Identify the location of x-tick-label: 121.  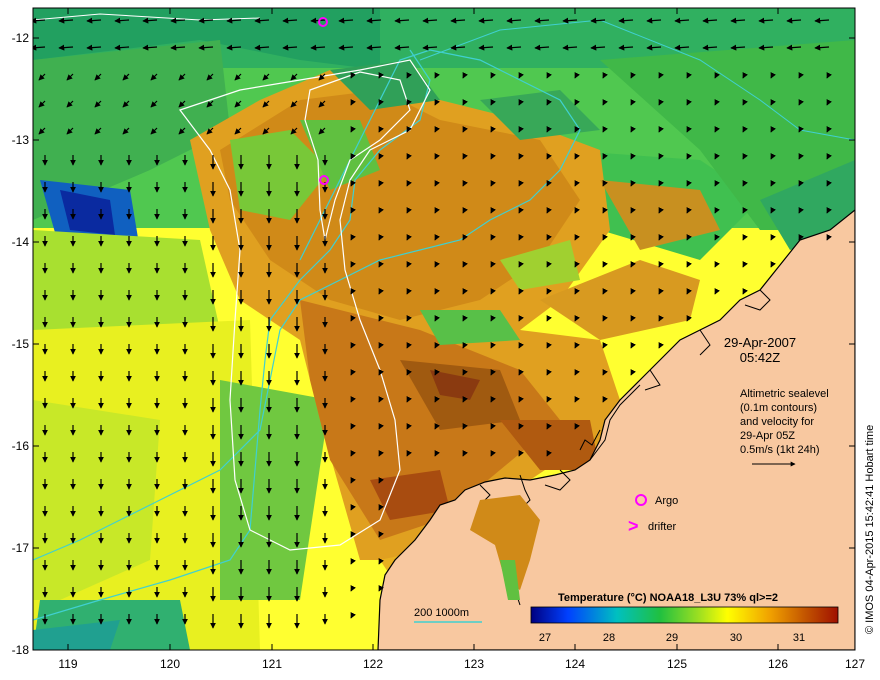
(272, 664).